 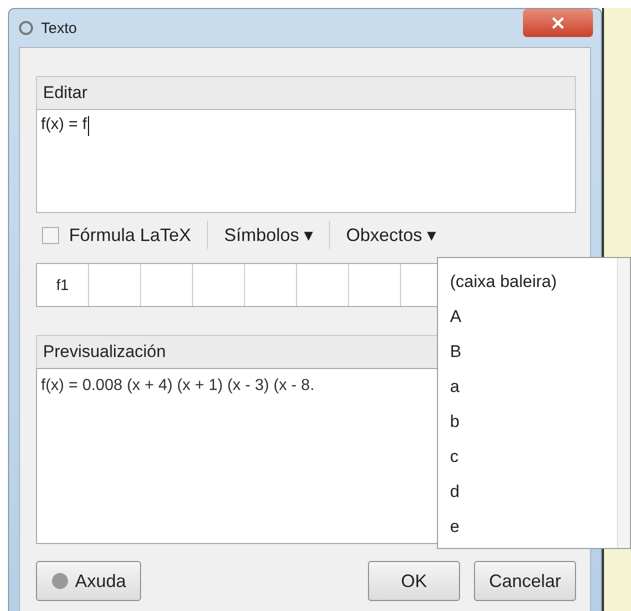 I want to click on close-icon, so click(x=558, y=23).